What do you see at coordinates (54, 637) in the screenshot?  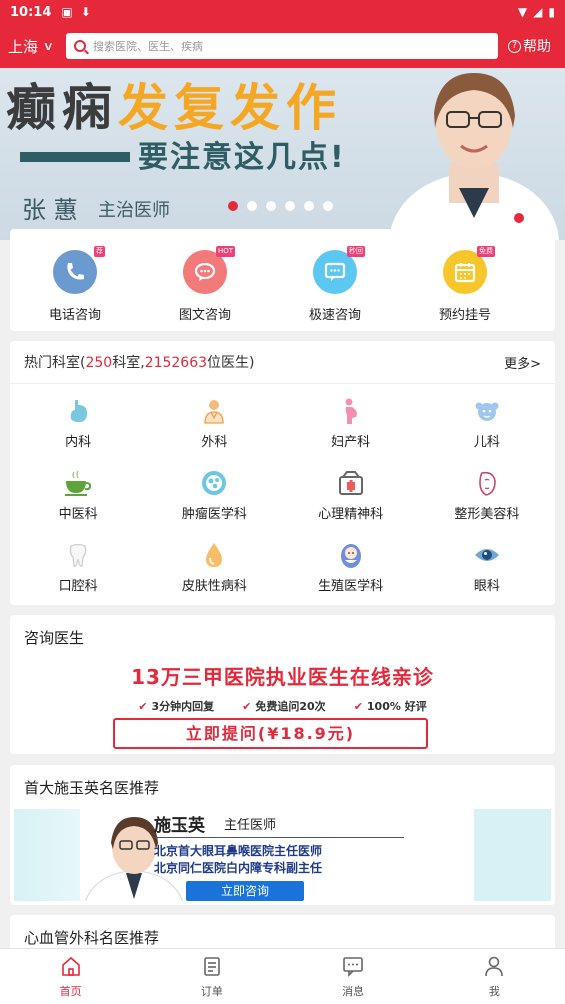 I see `consult-title: 咨询医生` at bounding box center [54, 637].